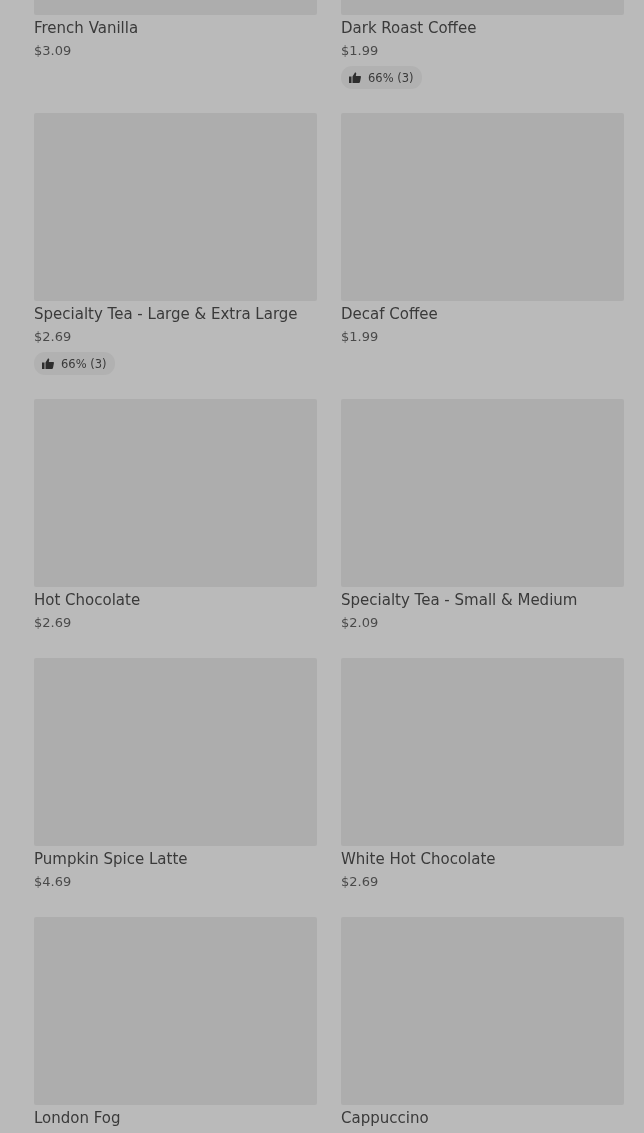 The image size is (644, 1133). What do you see at coordinates (360, 623) in the screenshot?
I see `product-price: $2.09` at bounding box center [360, 623].